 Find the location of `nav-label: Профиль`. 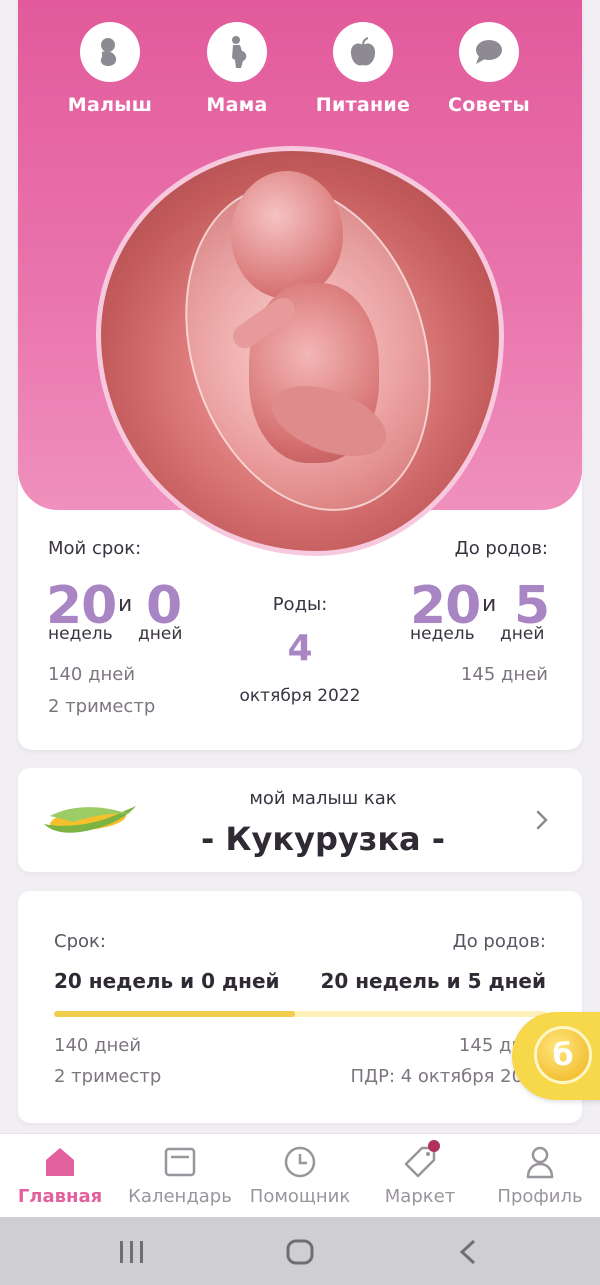

nav-label: Профиль is located at coordinates (540, 1196).